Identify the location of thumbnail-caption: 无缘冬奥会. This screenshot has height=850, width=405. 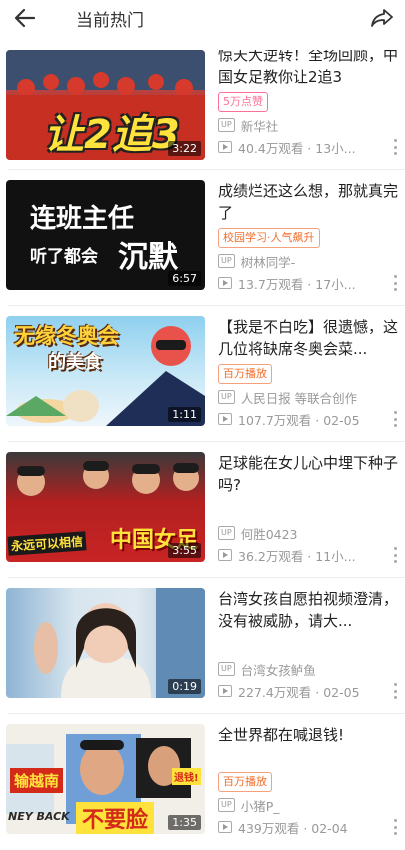
(66, 336).